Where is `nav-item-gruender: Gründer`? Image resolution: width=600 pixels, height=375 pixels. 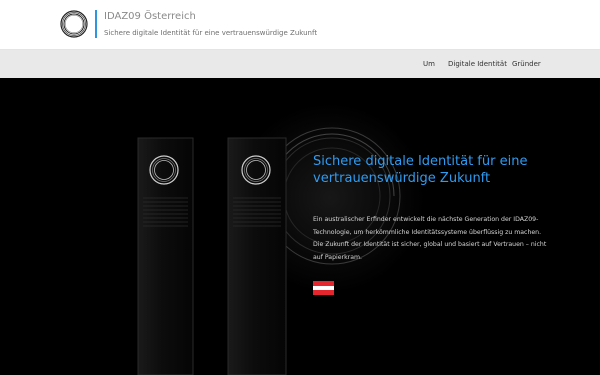
nav-item-gruender: Gründer is located at coordinates (526, 64).